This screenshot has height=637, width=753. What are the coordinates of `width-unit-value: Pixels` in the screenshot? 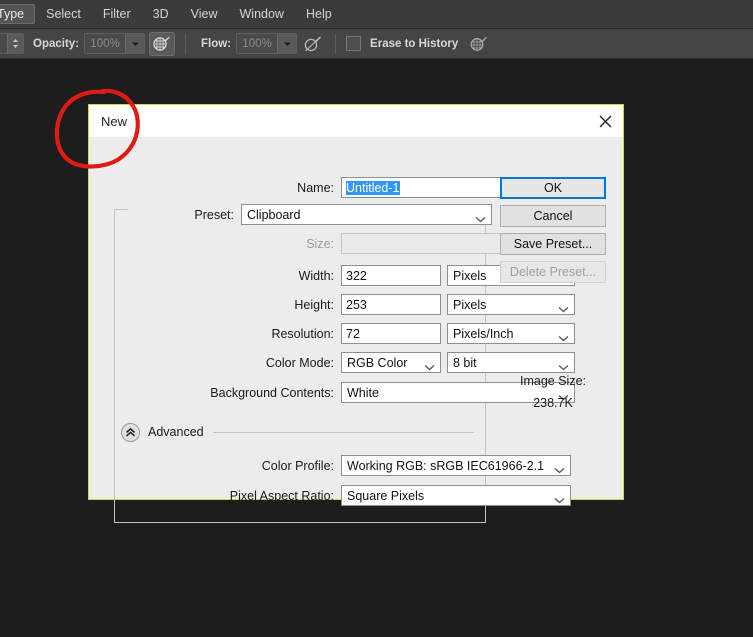 It's located at (470, 275).